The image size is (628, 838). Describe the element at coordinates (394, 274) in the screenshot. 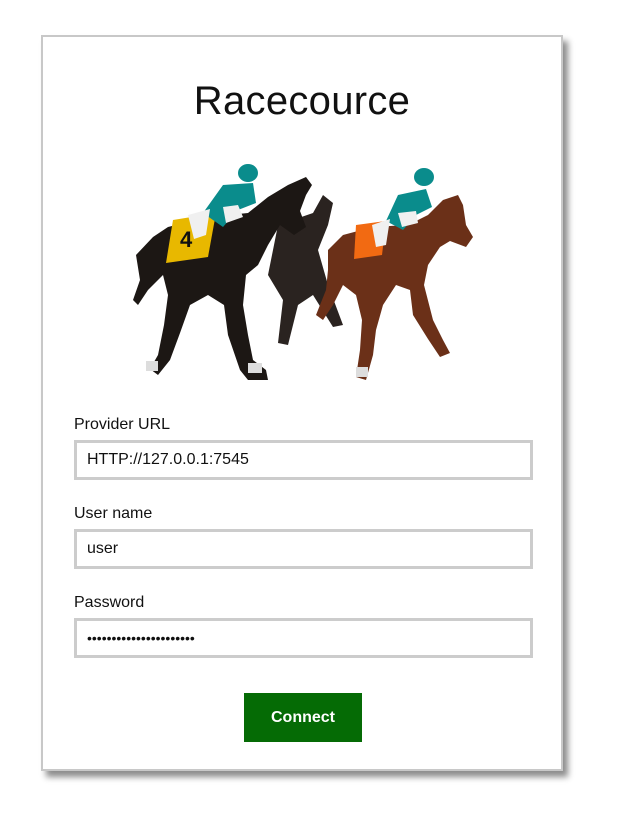

I see `bay-horse` at that location.